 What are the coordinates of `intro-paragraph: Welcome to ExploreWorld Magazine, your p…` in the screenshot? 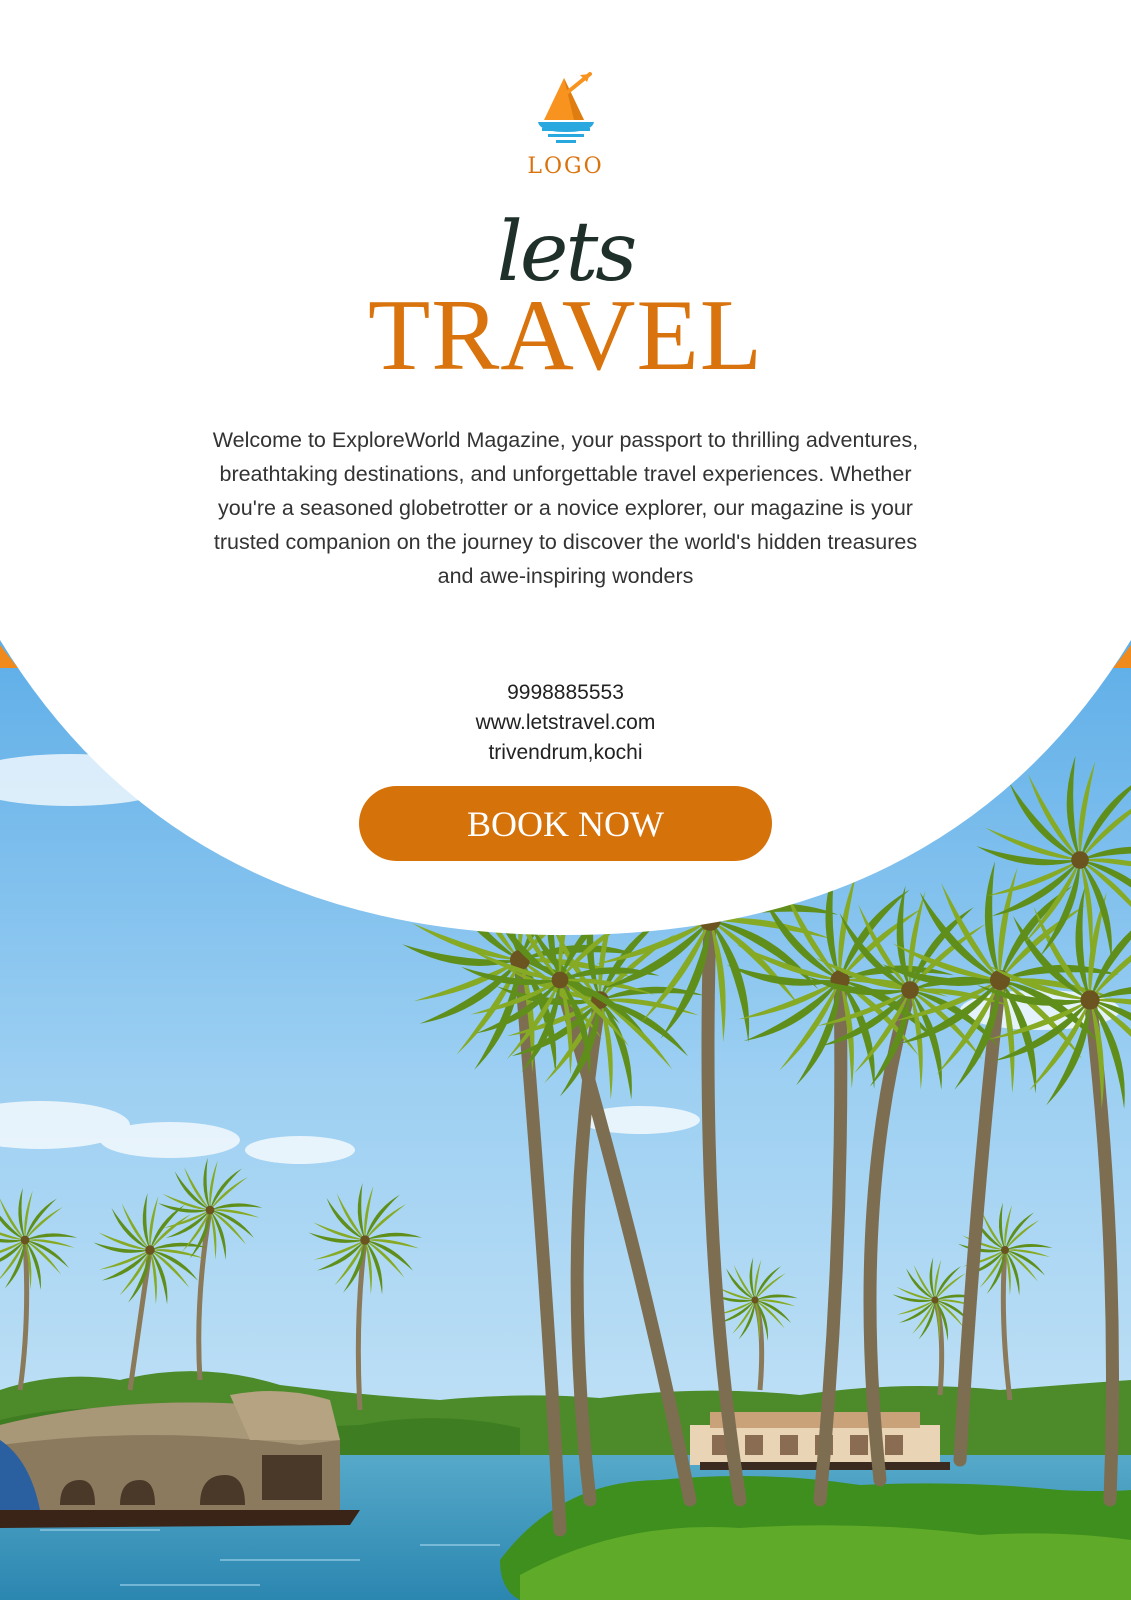 It's located at (565, 508).